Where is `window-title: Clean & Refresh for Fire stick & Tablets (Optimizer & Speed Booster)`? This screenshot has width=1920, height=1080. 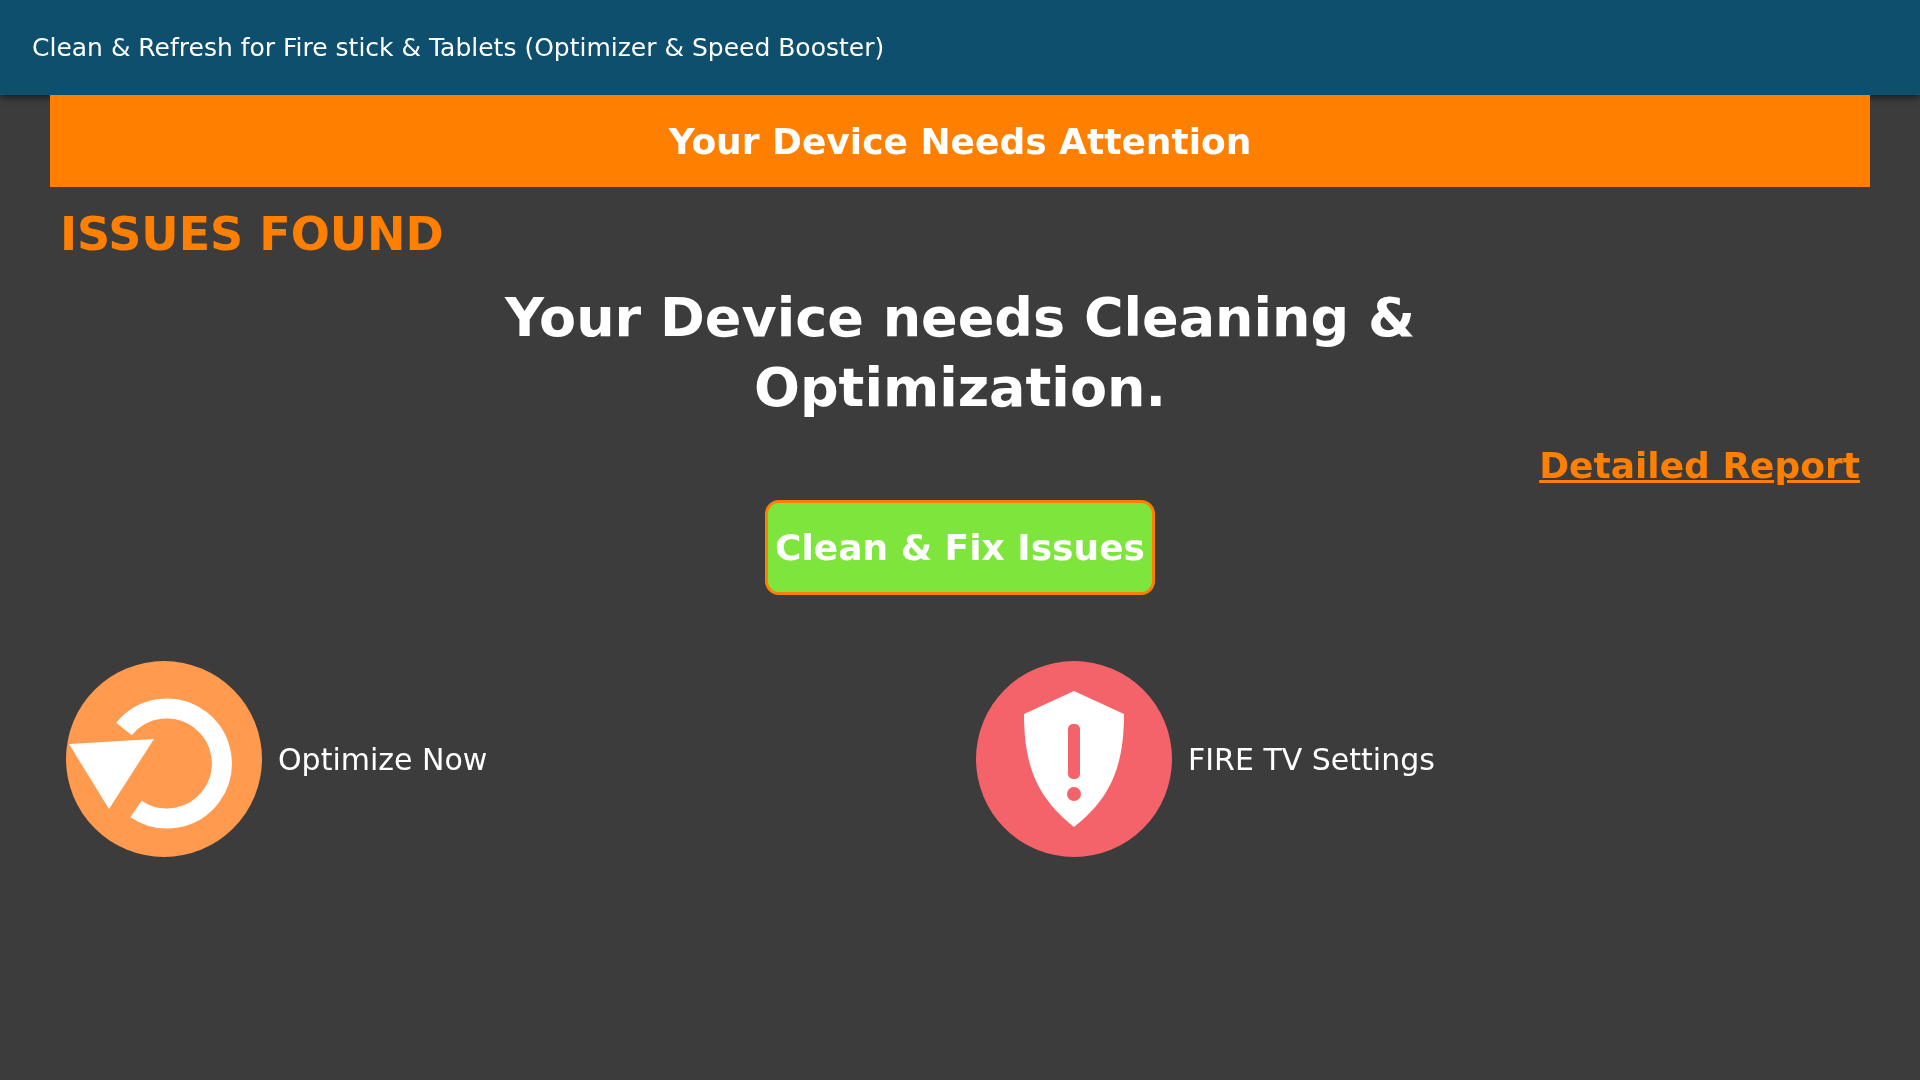
window-title: Clean & Refresh for Fire stick & Tablets (Optimizer & Speed Booster) is located at coordinates (458, 47).